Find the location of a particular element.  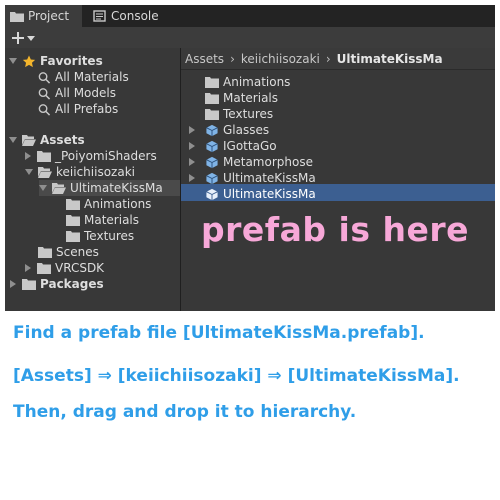

asset-item-animations: Animations is located at coordinates (247, 82).